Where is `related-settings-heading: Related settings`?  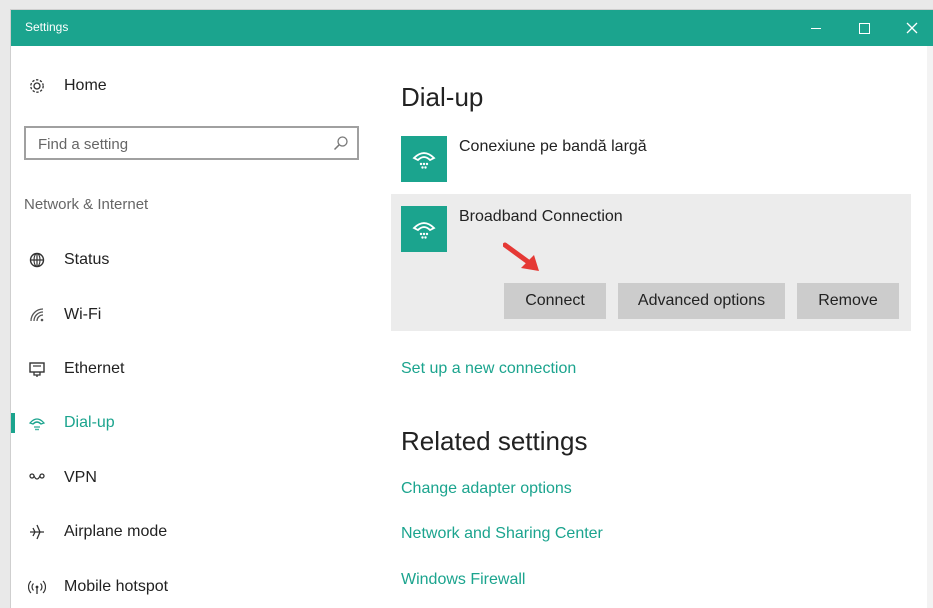
related-settings-heading: Related settings is located at coordinates (494, 441).